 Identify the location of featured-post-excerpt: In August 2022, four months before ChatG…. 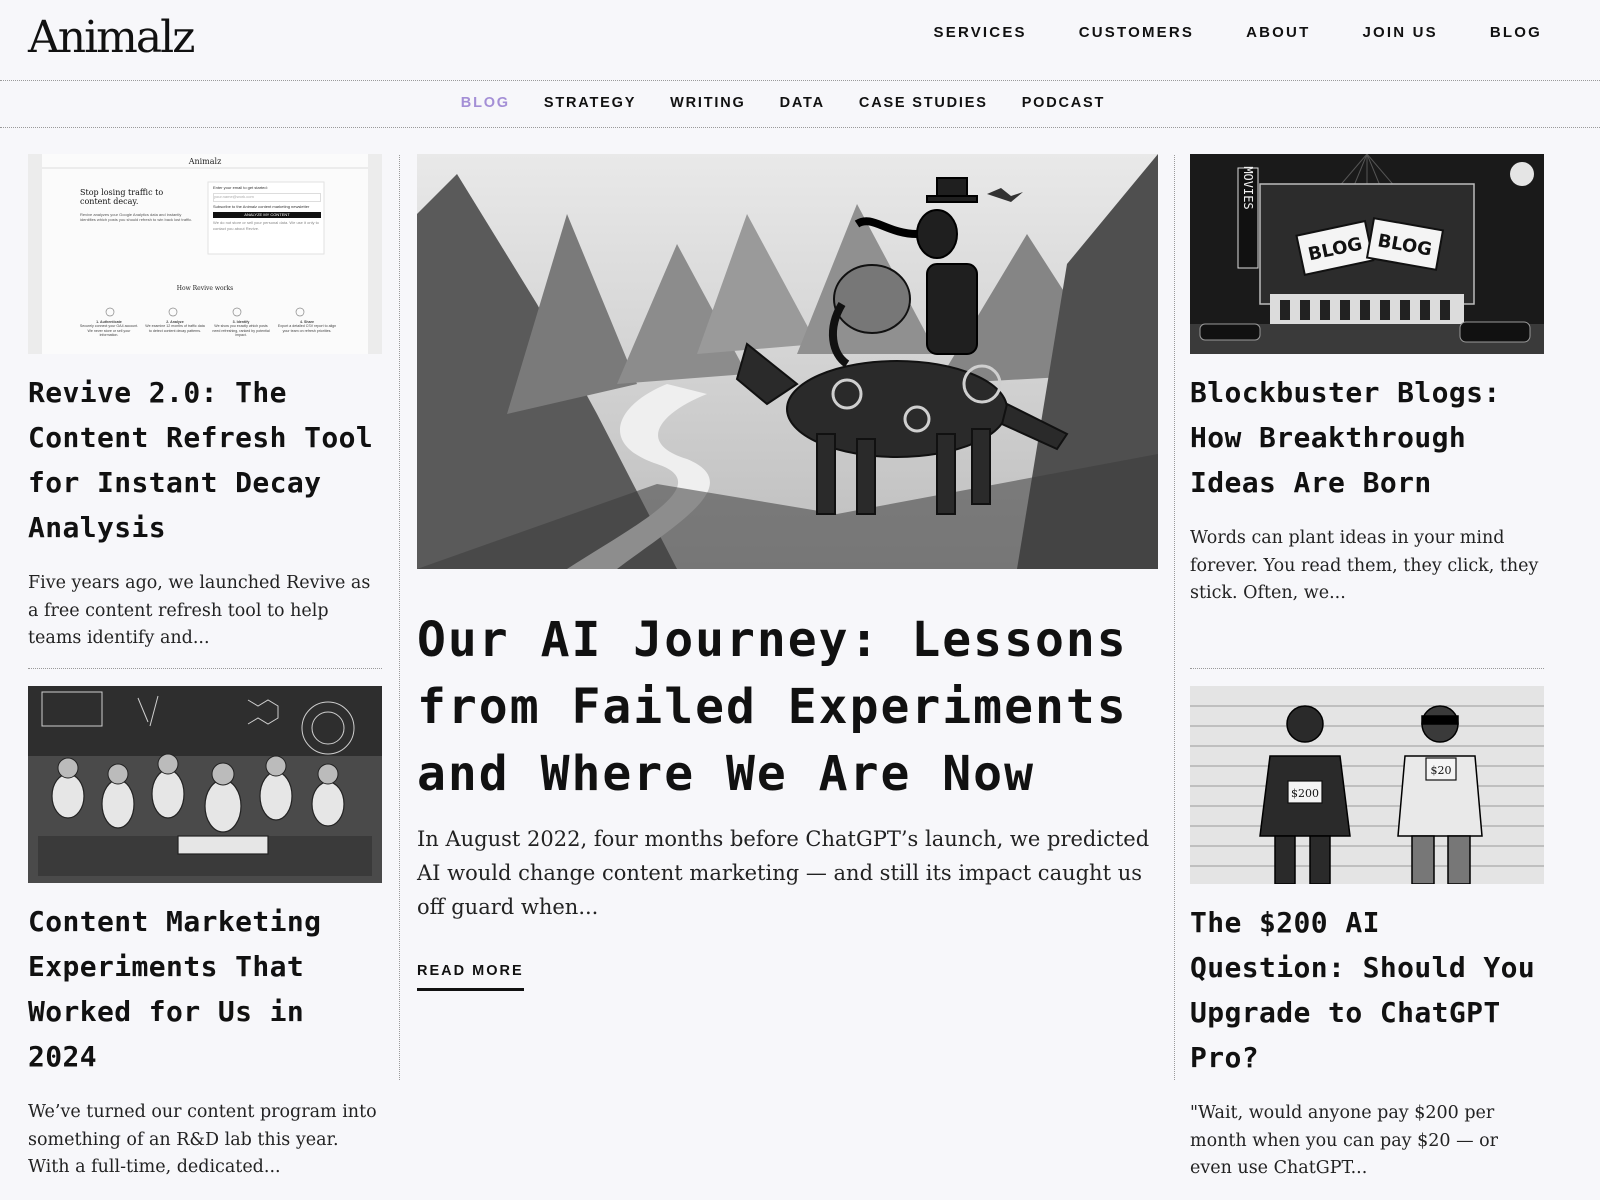
(783, 873).